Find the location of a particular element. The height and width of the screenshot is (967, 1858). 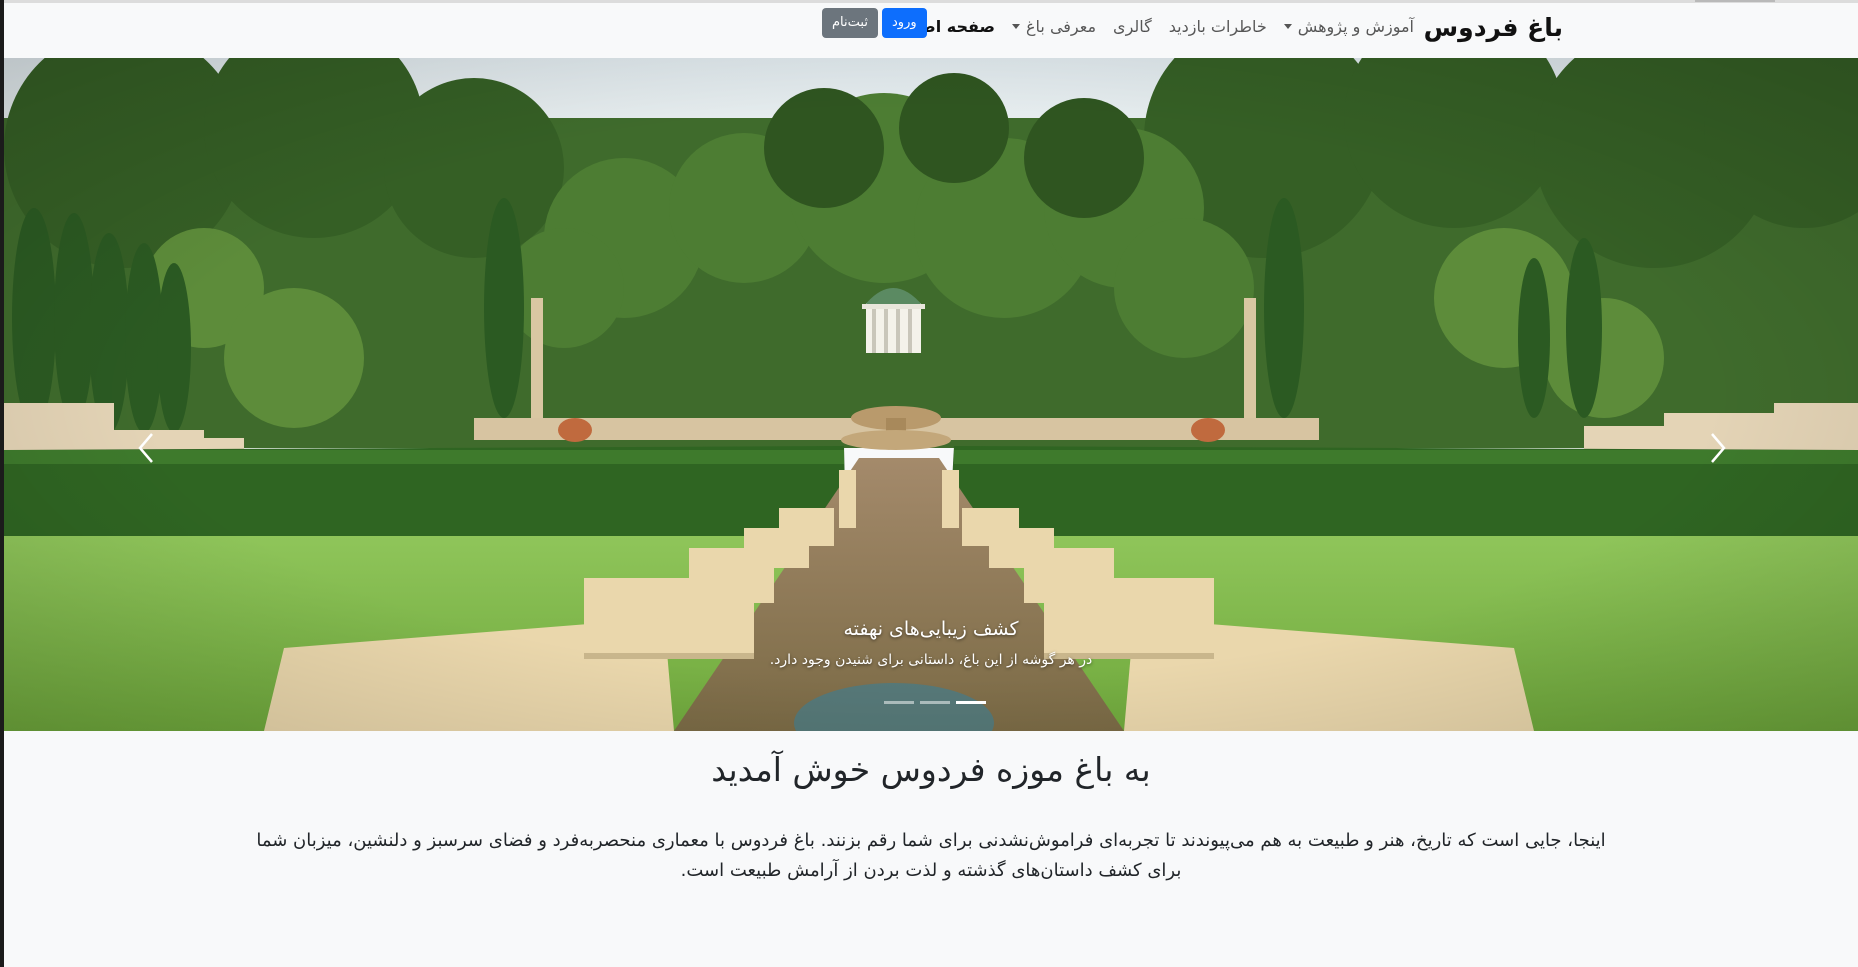

nav-item-label: آموزش و پژوهش is located at coordinates (1355, 26).